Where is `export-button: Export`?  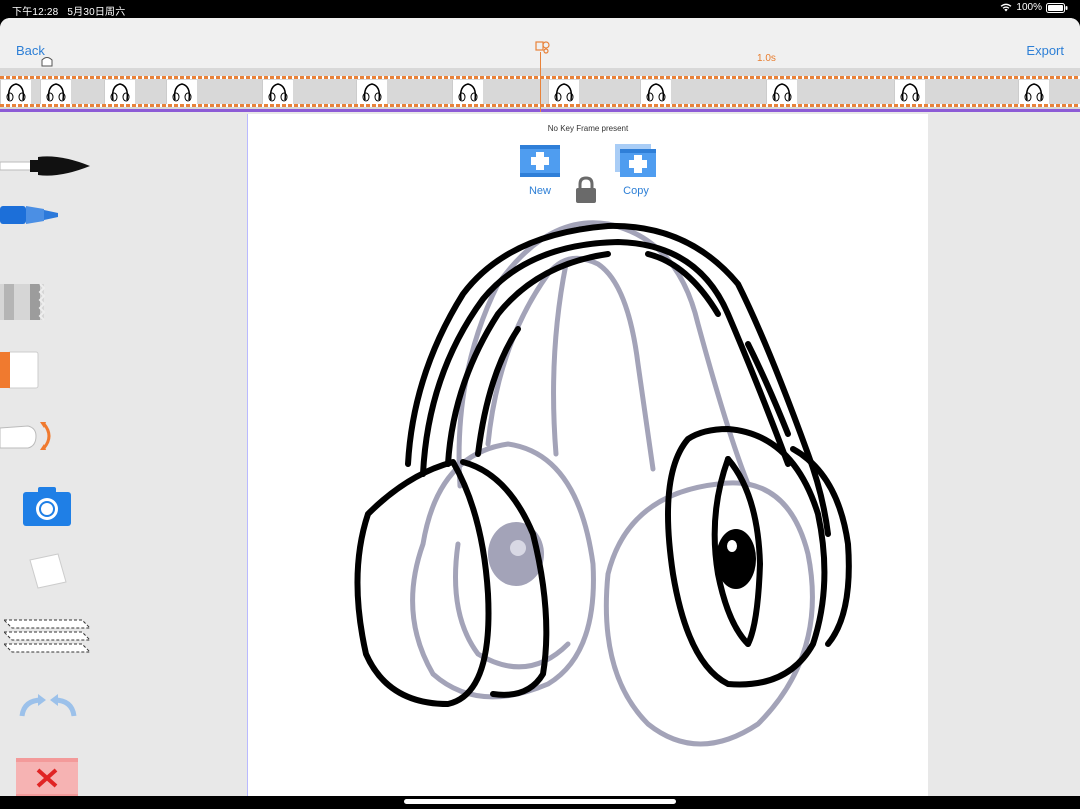 export-button: Export is located at coordinates (1045, 50).